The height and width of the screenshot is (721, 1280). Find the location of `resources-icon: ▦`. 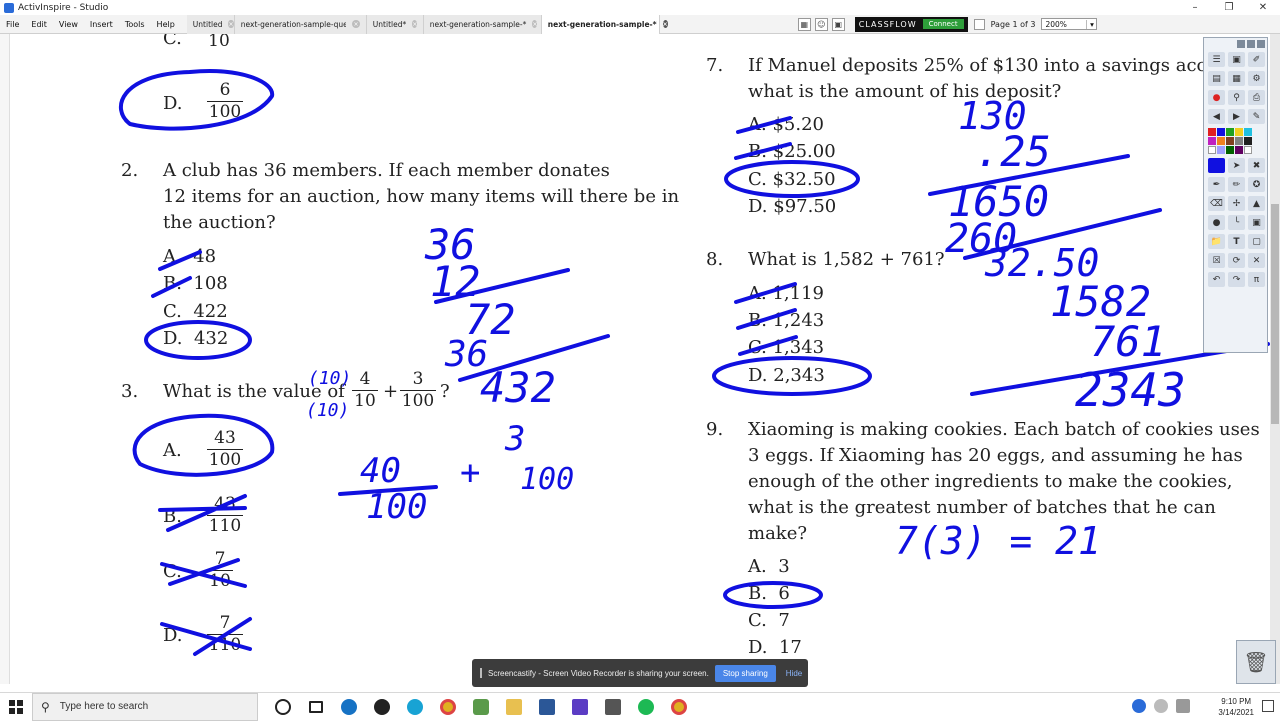

resources-icon: ▦ is located at coordinates (1236, 78).